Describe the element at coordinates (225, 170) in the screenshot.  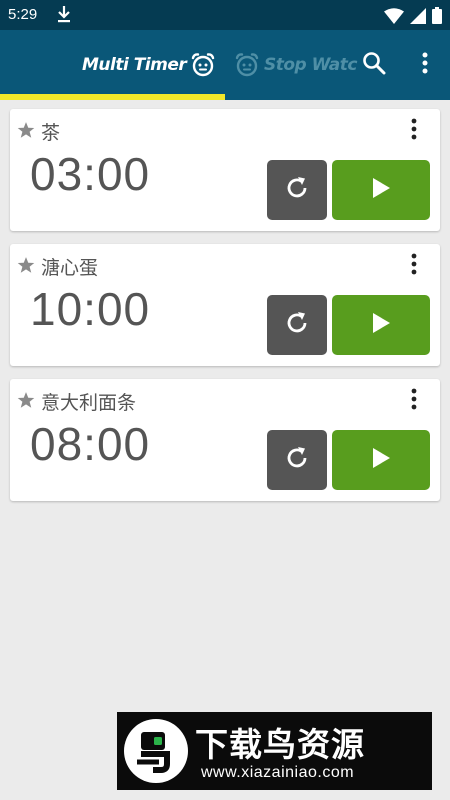
I see `timer-card: 茶 03:00` at that location.